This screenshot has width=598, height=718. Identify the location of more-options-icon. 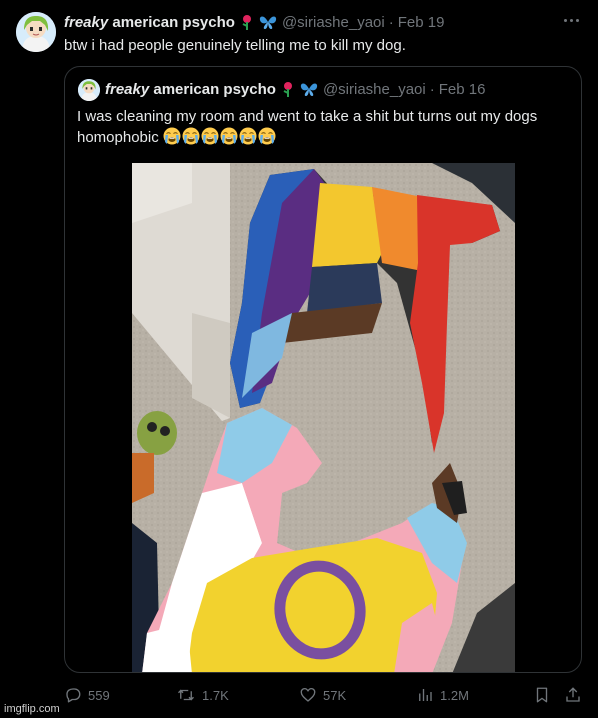
(571, 20).